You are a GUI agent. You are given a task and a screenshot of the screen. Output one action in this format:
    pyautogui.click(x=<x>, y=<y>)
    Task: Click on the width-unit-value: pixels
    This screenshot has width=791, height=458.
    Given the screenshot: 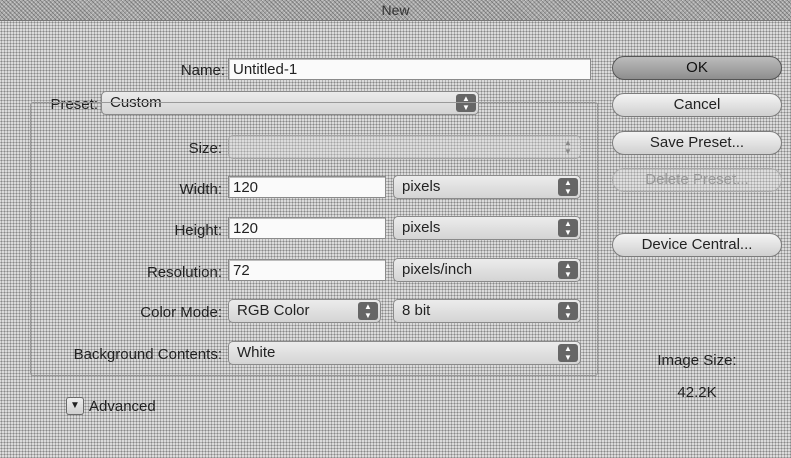 What is the action you would take?
    pyautogui.click(x=421, y=186)
    